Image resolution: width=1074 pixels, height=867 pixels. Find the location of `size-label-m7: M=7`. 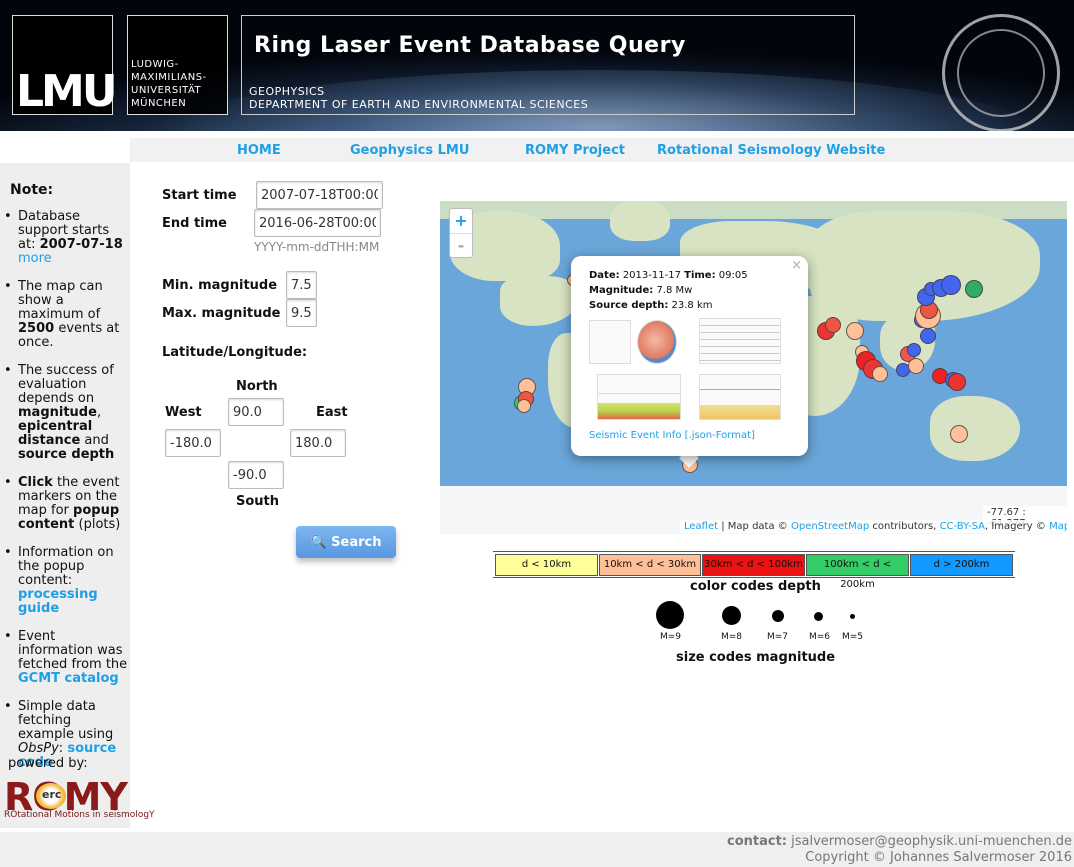

size-label-m7: M=7 is located at coordinates (778, 637).